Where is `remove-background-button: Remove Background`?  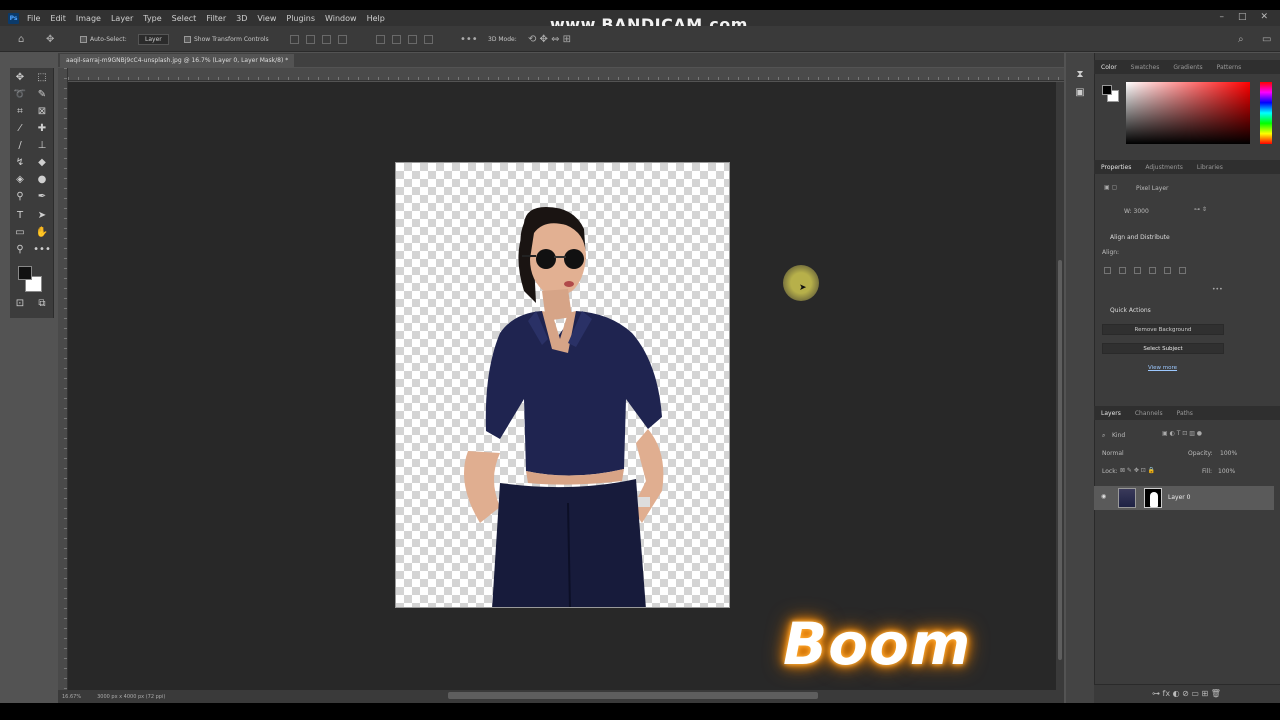
remove-background-button: Remove Background is located at coordinates (1163, 329).